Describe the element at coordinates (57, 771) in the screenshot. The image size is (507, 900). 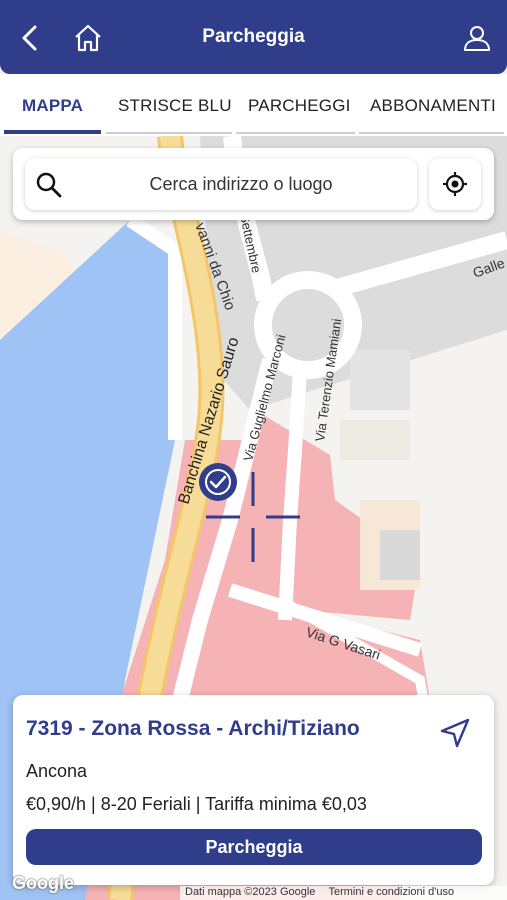
I see `zone-city: Ancona` at that location.